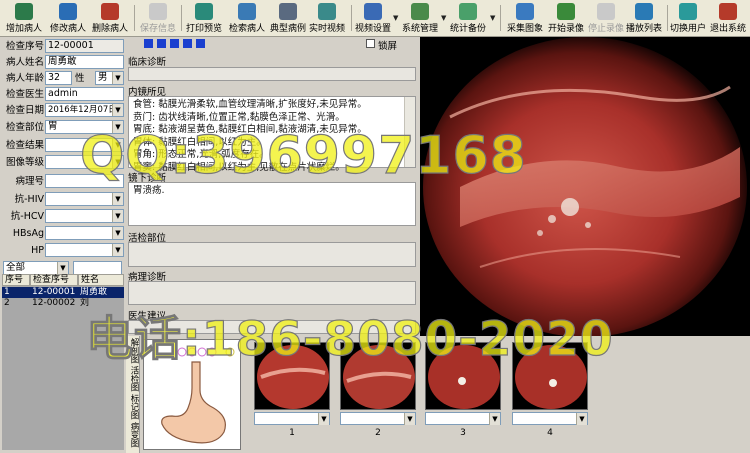  I want to click on hcv-select: ▼, so click(84, 216).